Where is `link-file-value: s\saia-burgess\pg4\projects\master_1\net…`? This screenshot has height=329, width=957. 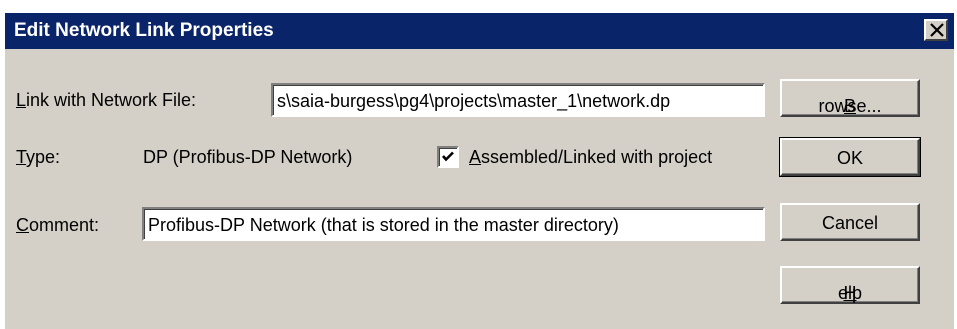 link-file-value: s\saia-burgess\pg4\projects\master_1\net… is located at coordinates (474, 101).